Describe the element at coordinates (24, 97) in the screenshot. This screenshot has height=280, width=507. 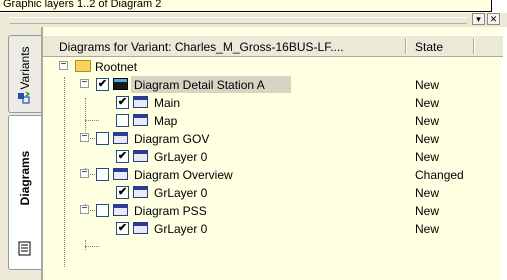
I see `variants-icon` at that location.